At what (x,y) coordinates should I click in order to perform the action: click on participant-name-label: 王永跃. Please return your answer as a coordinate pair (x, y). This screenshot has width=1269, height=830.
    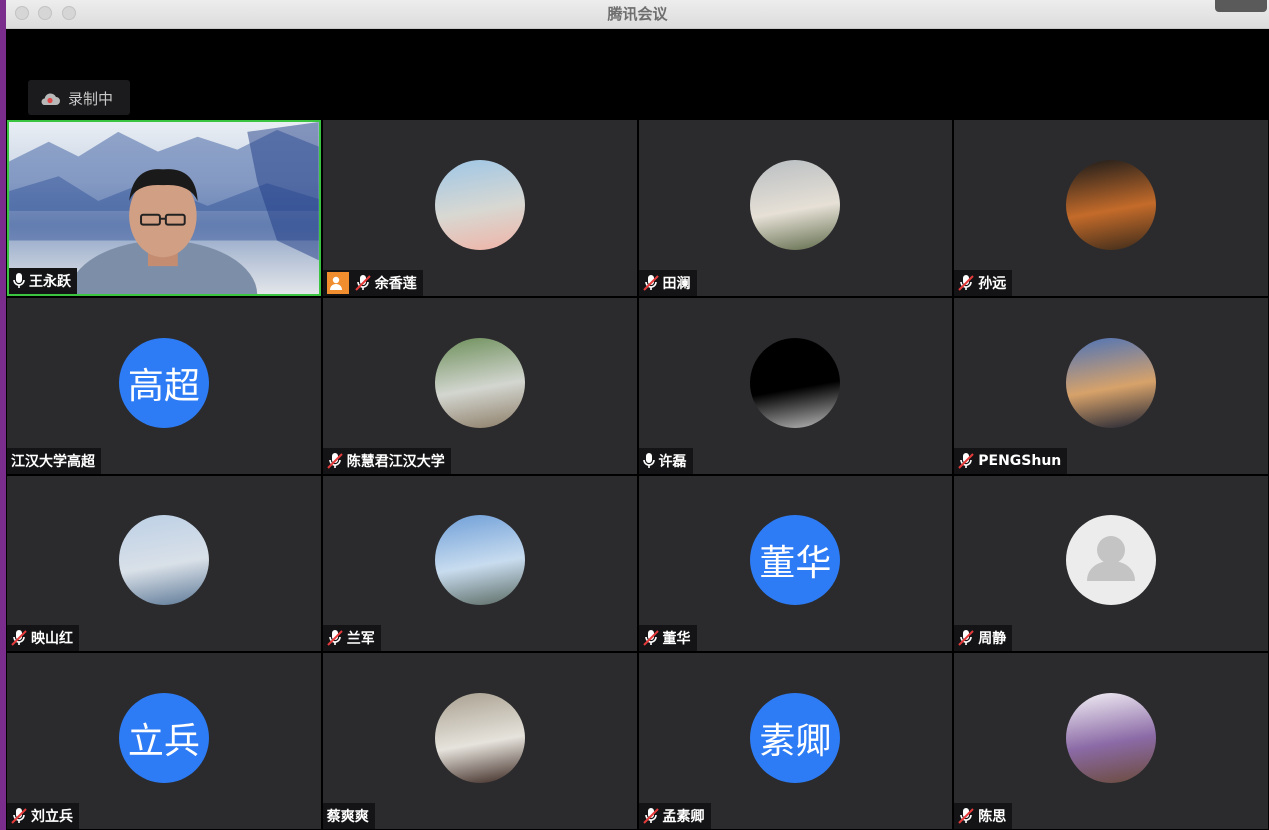
    Looking at the image, I should click on (43, 280).